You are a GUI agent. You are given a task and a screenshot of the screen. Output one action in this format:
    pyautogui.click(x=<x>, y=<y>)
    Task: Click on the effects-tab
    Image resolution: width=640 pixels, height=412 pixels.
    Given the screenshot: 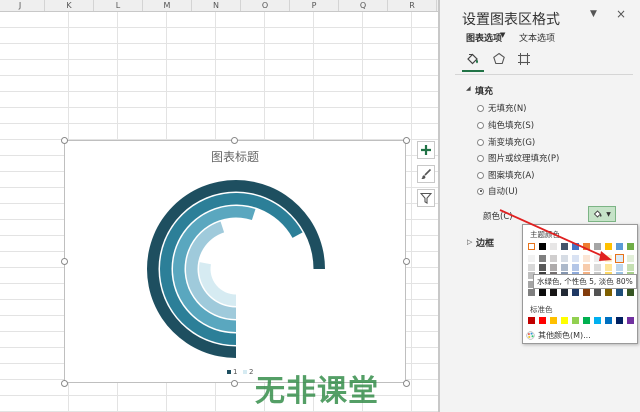 What is the action you would take?
    pyautogui.click(x=499, y=59)
    